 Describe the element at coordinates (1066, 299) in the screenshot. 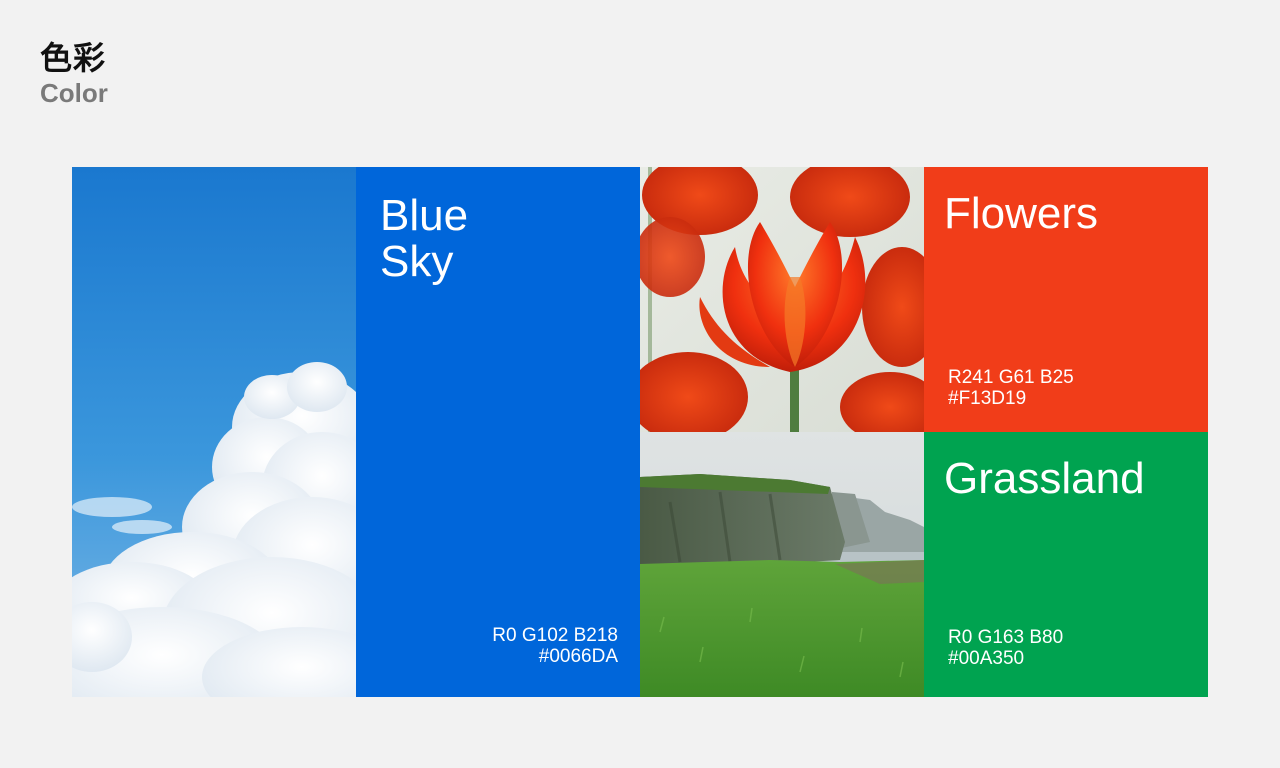

I see `flowers-swatch: Flowers R241 G61 B25 #F13D19` at that location.